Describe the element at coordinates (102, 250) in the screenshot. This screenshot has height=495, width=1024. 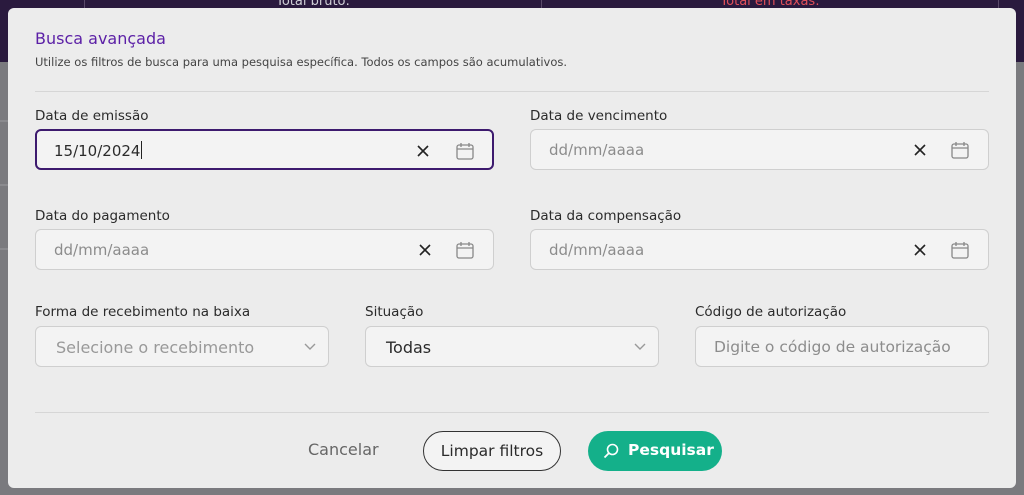
I see `payment-date-placeholder: dd/mm/aaaa` at that location.